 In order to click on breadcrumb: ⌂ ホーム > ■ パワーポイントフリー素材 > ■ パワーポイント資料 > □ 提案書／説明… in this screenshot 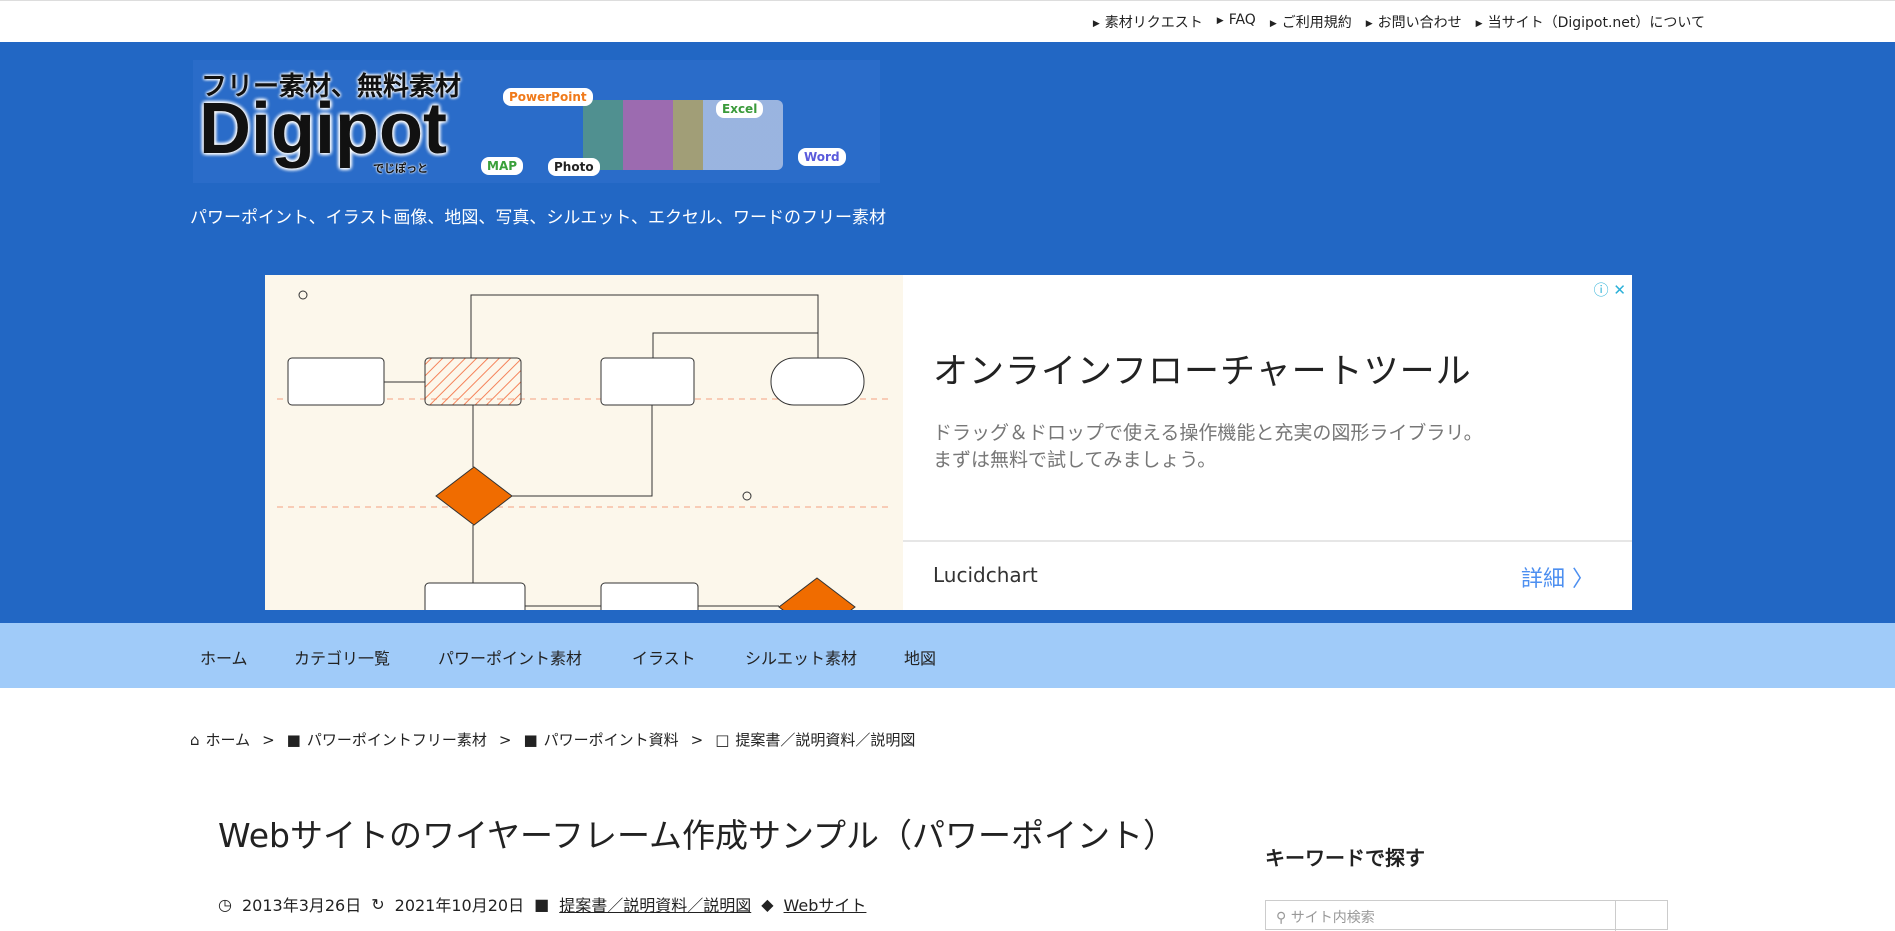, I will do `click(552, 739)`.